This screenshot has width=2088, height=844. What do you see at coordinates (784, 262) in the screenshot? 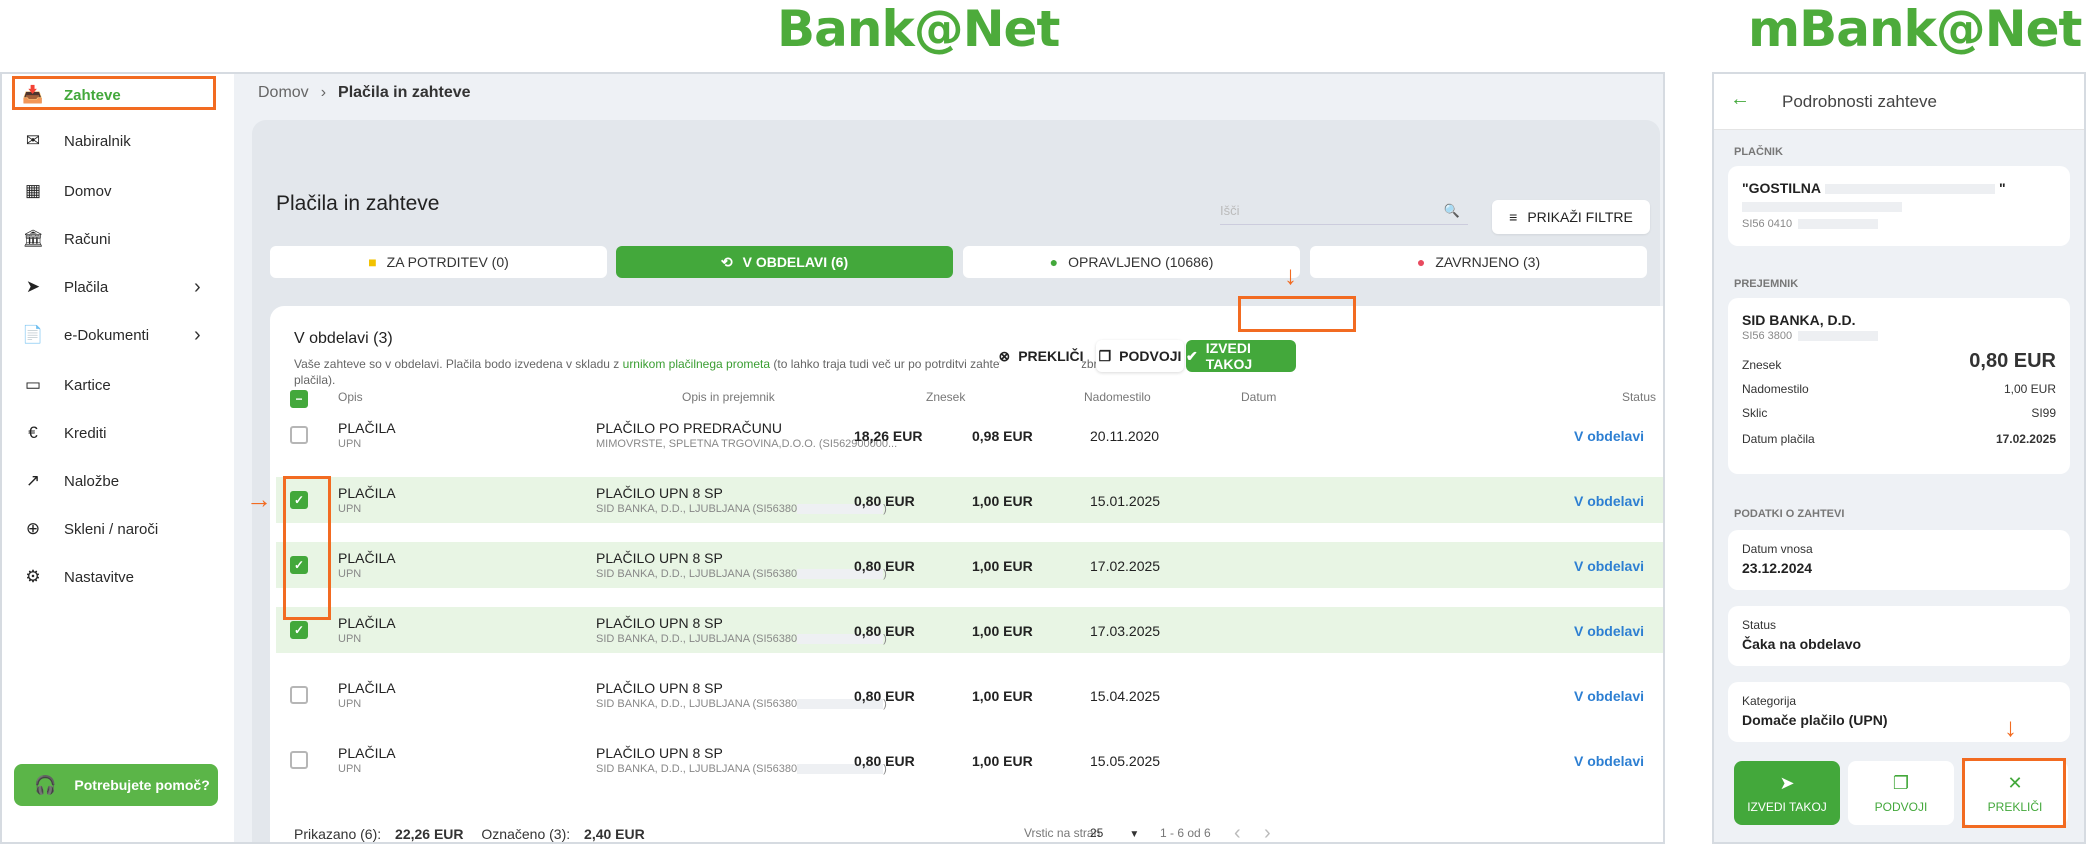
I see `tab-1: ⟲ V OBDELAVI (6)` at bounding box center [784, 262].